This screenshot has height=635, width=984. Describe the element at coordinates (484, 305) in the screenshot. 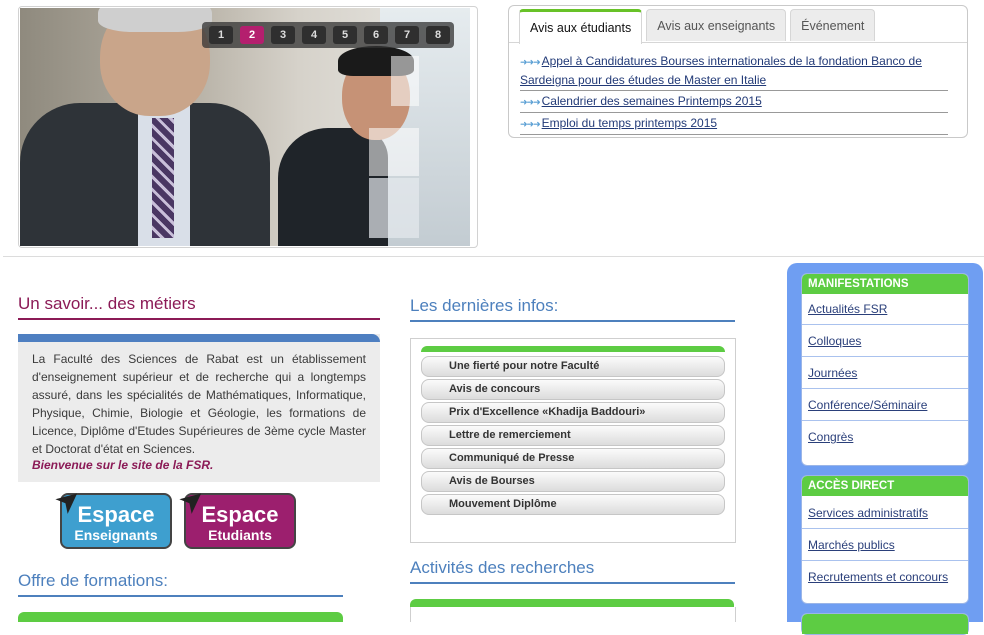

I see `infos-title: Les dernières infos:` at that location.